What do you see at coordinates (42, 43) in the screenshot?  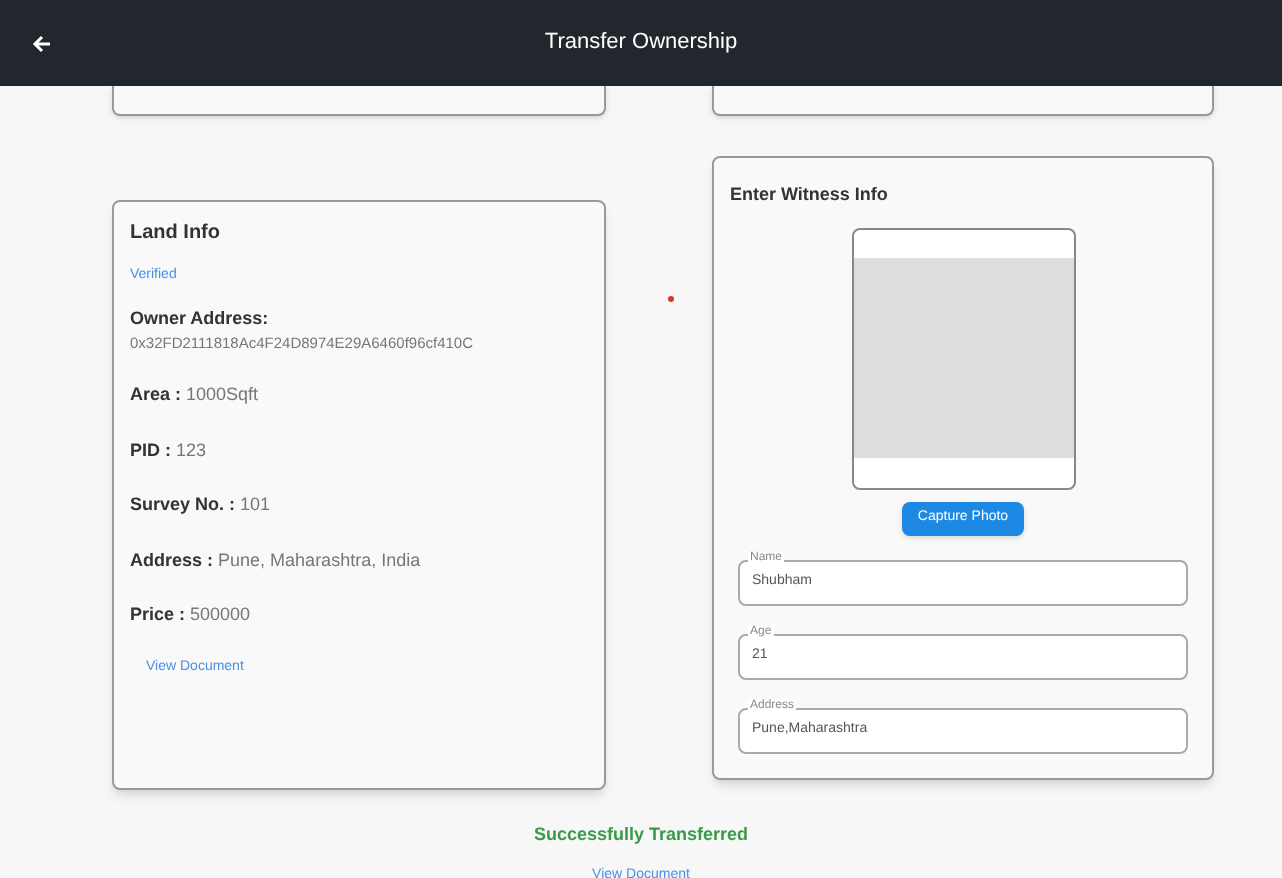 I see `back-arrow-icon` at bounding box center [42, 43].